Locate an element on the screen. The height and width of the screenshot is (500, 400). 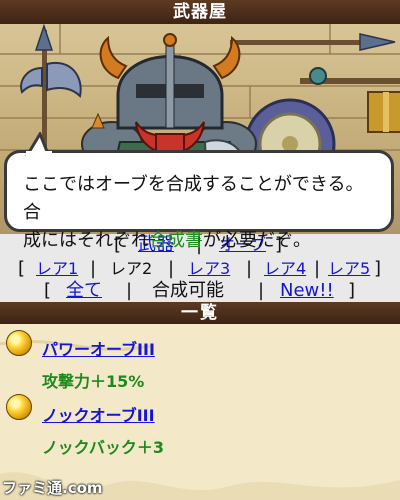
tab-new: New!! is located at coordinates (307, 291).